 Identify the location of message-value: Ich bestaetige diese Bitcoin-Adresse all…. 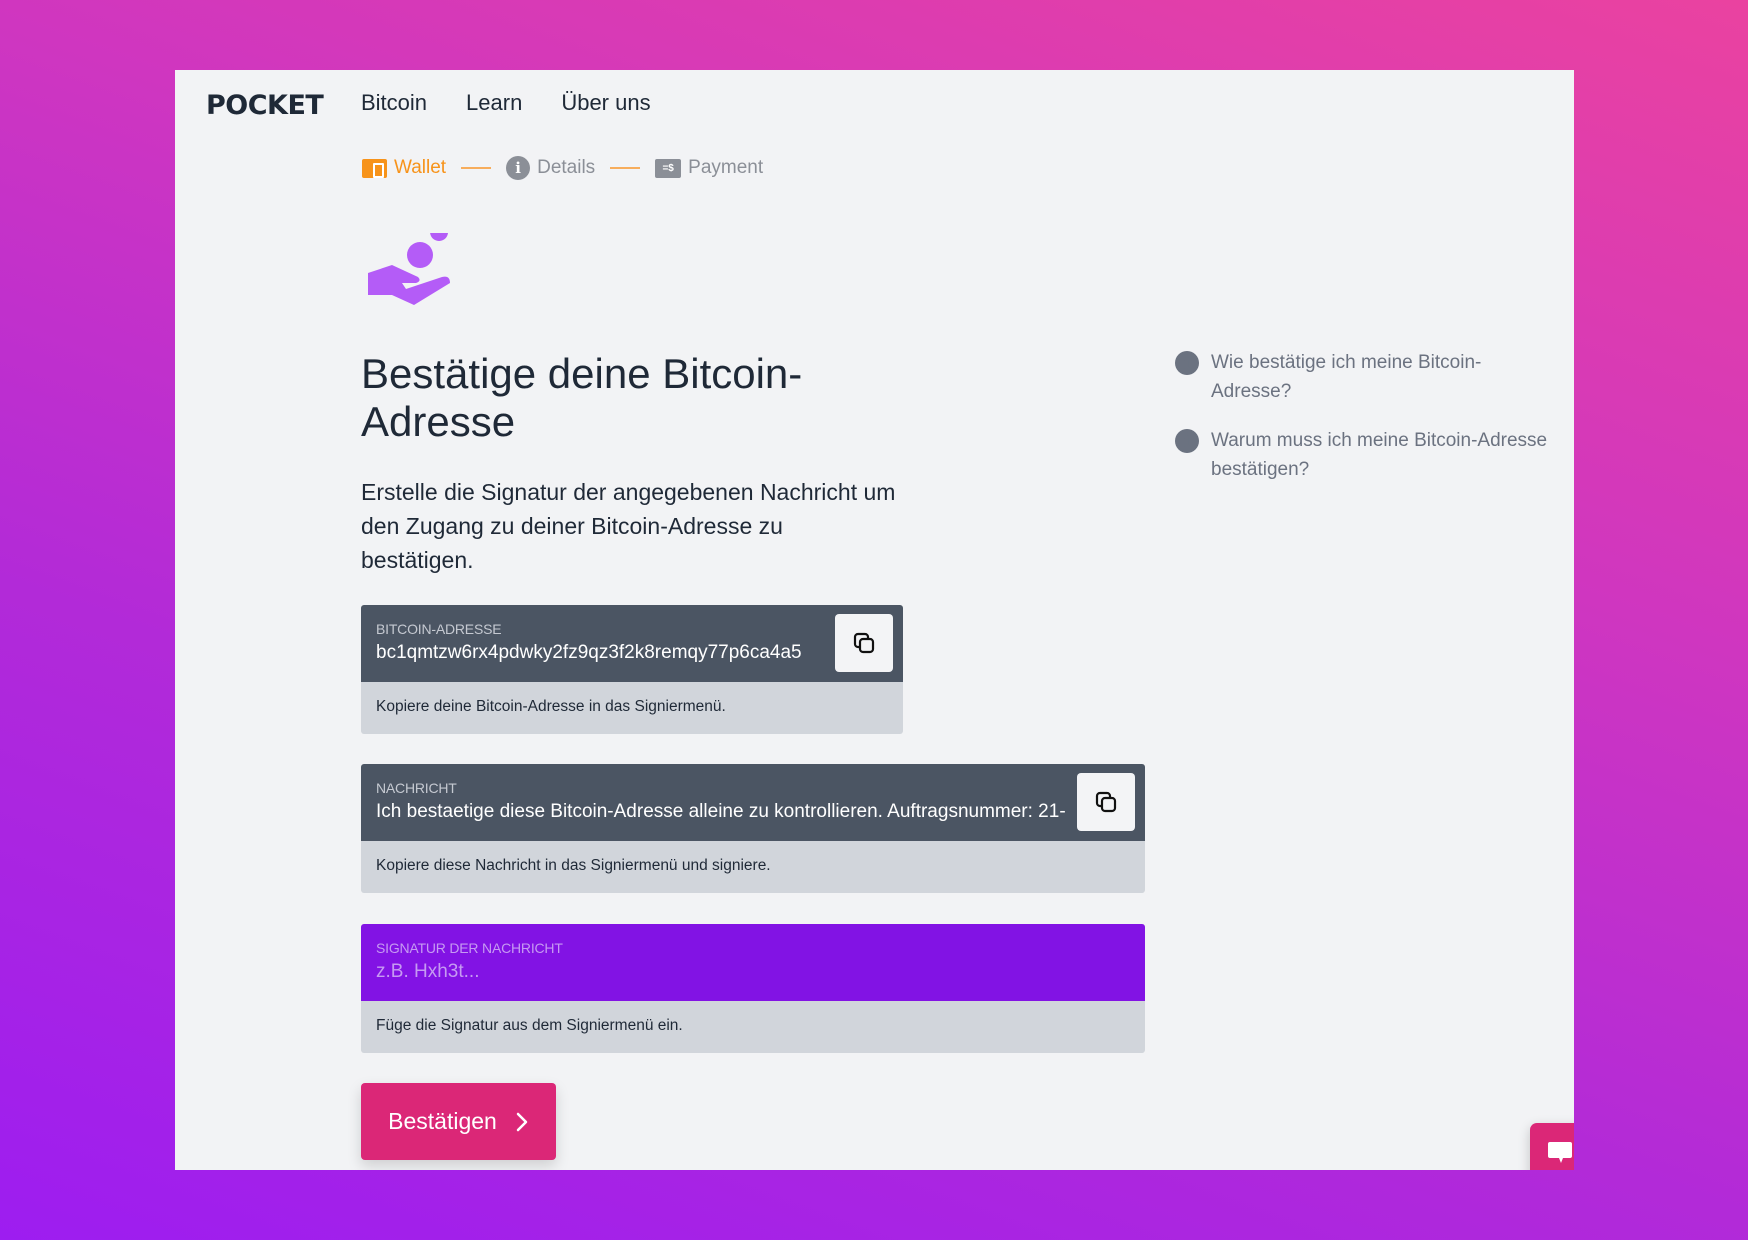
(722, 812).